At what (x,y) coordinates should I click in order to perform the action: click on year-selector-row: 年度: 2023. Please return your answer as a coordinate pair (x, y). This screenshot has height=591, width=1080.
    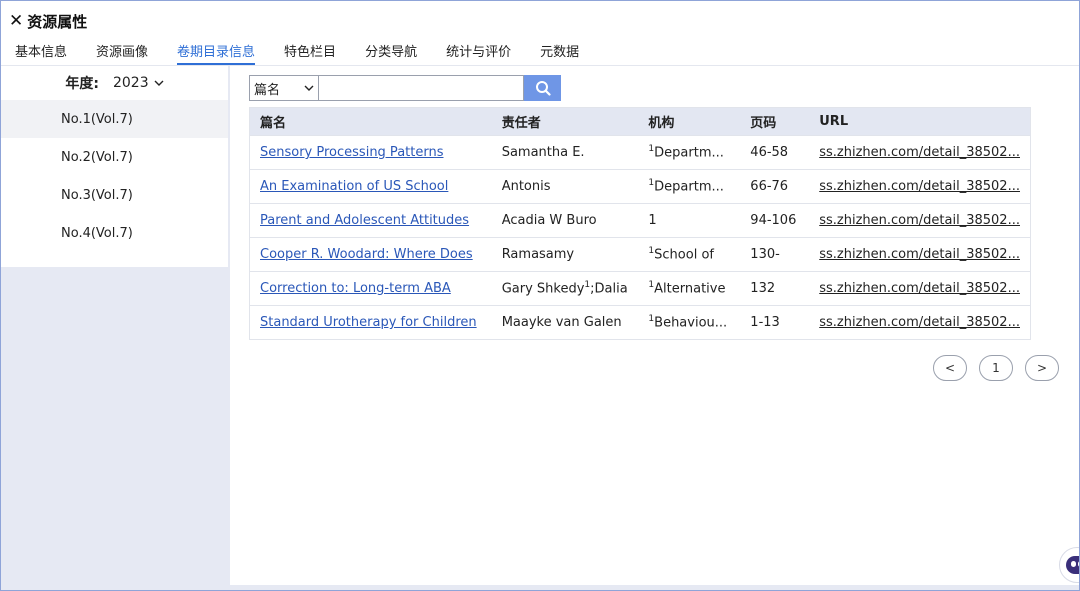
    Looking at the image, I should click on (114, 83).